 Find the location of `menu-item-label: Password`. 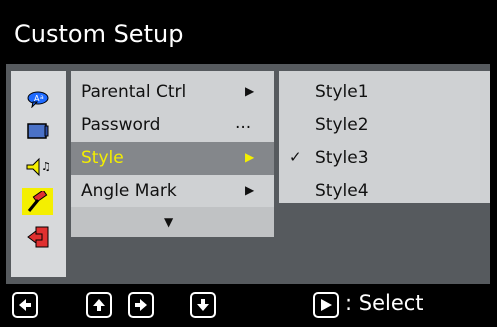

menu-item-label: Password is located at coordinates (121, 125).